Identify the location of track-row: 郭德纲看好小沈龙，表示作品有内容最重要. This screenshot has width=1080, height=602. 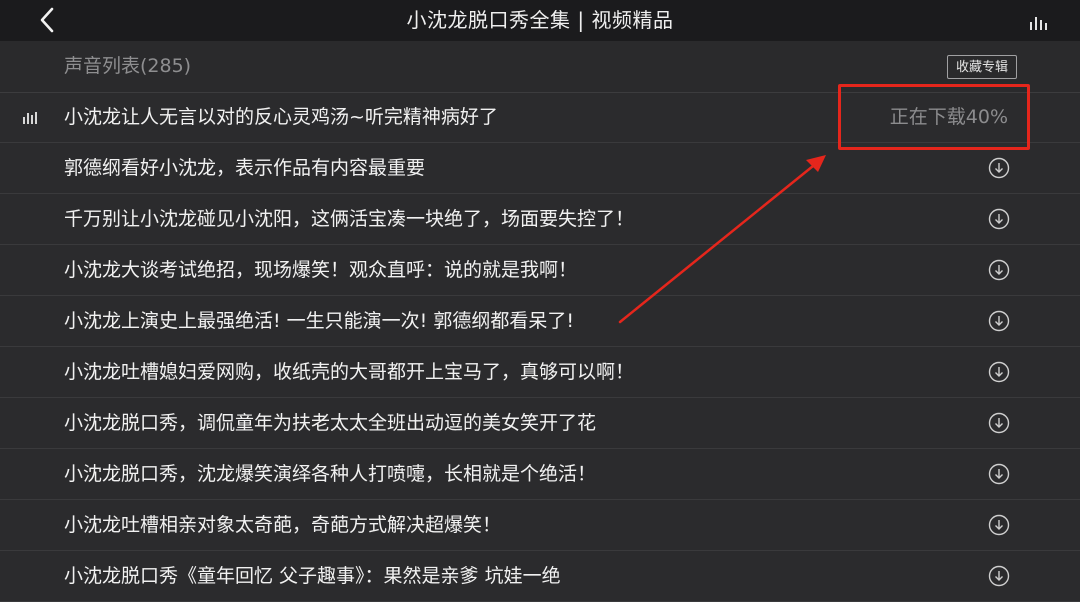
(540, 168).